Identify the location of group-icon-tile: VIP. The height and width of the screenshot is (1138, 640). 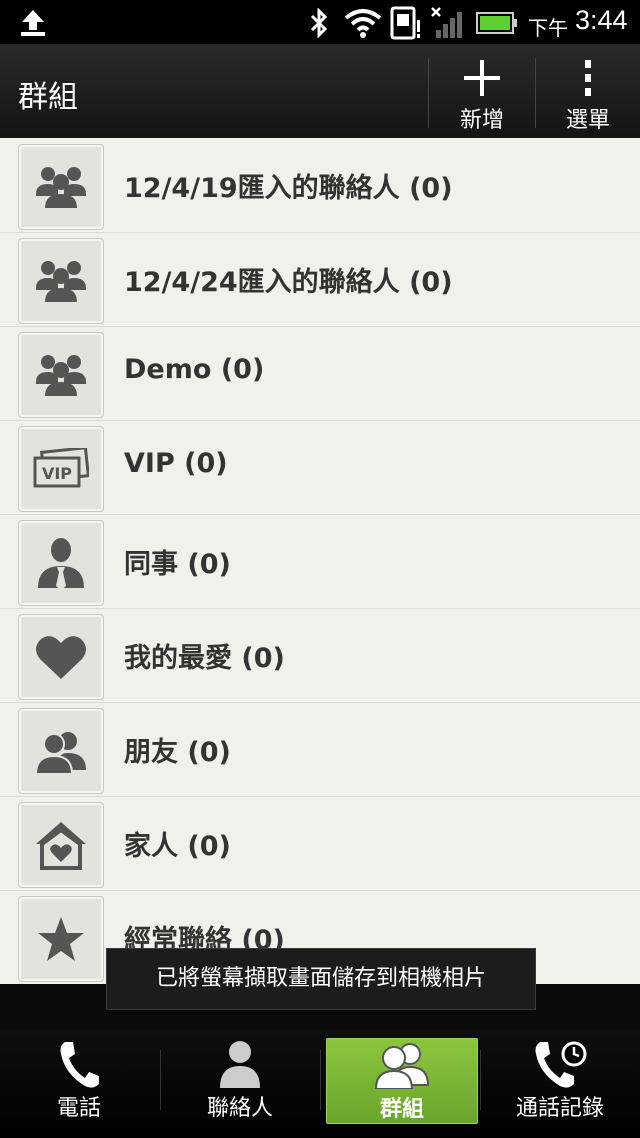
(61, 469).